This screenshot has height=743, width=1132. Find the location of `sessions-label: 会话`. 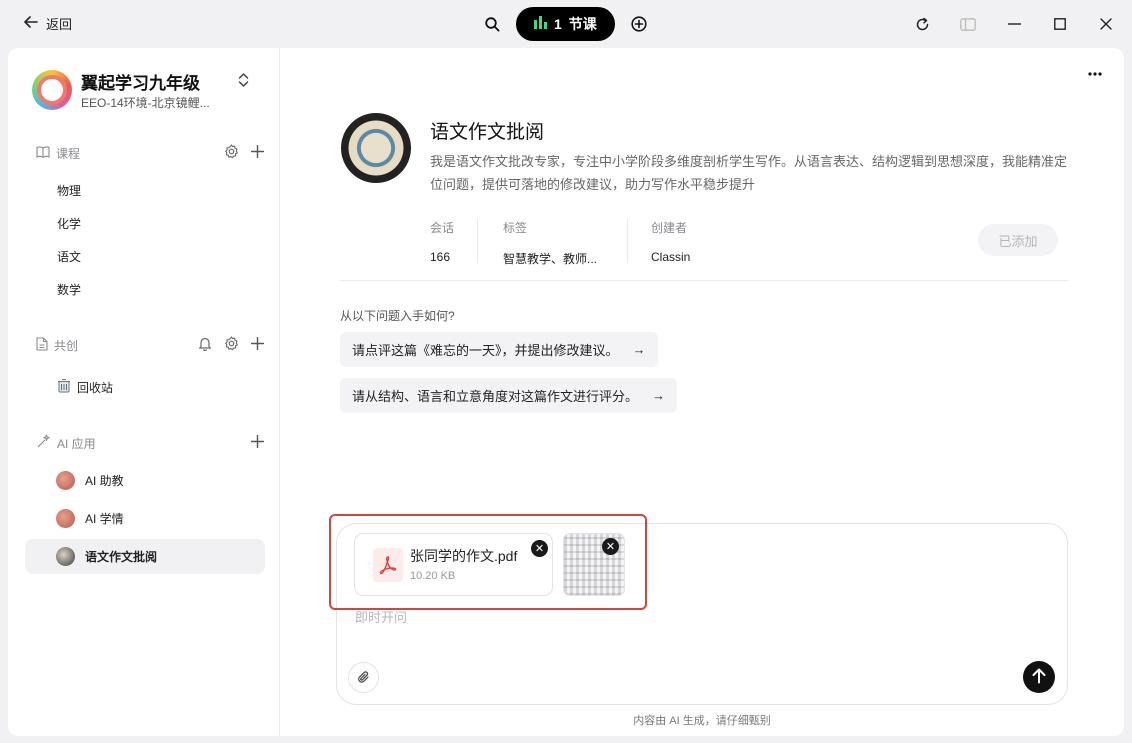

sessions-label: 会话 is located at coordinates (442, 228).